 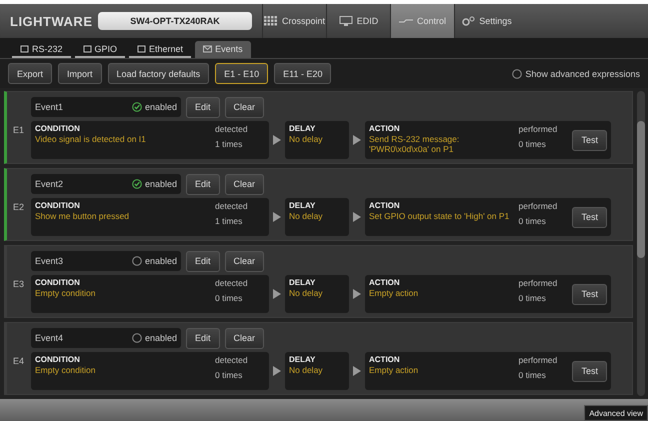 What do you see at coordinates (82, 216) in the screenshot?
I see `condition-text: Show me button pressed` at bounding box center [82, 216].